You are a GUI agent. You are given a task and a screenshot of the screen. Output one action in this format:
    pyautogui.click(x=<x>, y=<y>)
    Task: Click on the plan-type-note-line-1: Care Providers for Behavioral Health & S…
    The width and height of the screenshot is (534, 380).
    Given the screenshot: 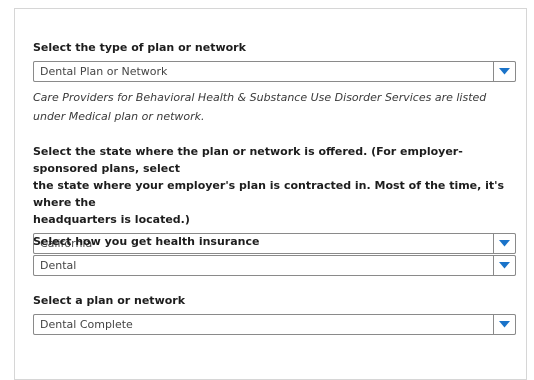 What is the action you would take?
    pyautogui.click(x=260, y=97)
    